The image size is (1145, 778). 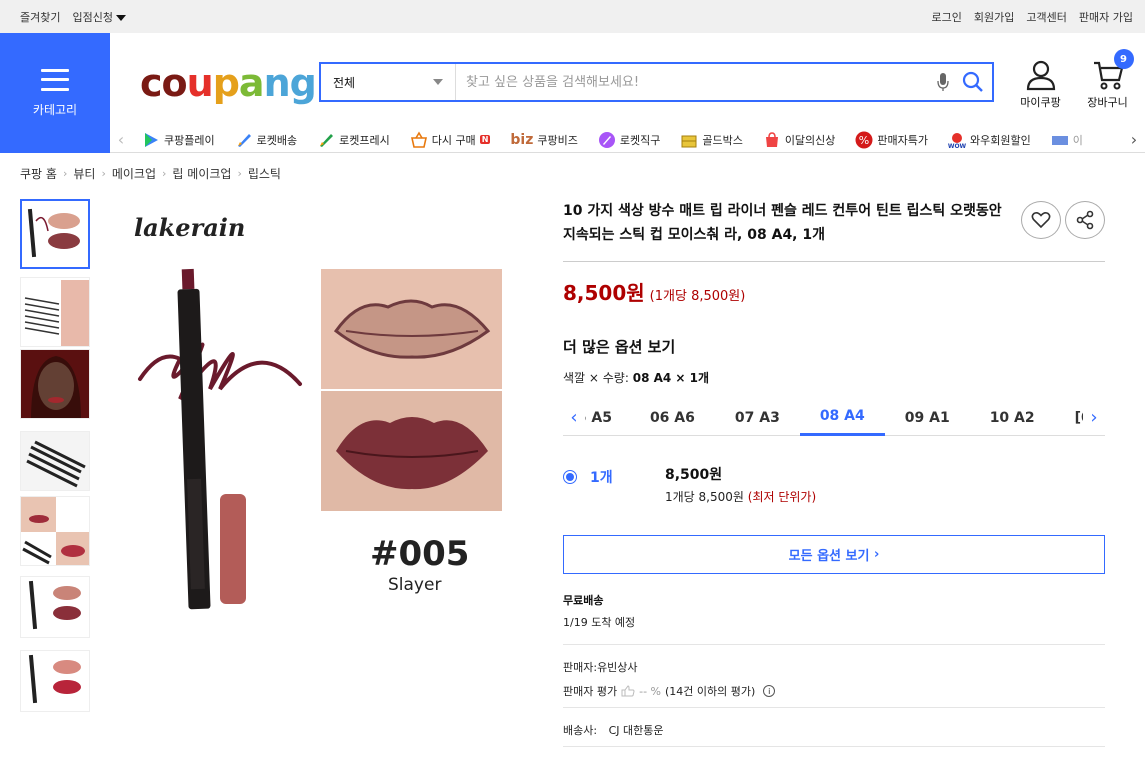 What do you see at coordinates (134, 173) in the screenshot?
I see `breadcrumb-item: 메이크업` at bounding box center [134, 173].